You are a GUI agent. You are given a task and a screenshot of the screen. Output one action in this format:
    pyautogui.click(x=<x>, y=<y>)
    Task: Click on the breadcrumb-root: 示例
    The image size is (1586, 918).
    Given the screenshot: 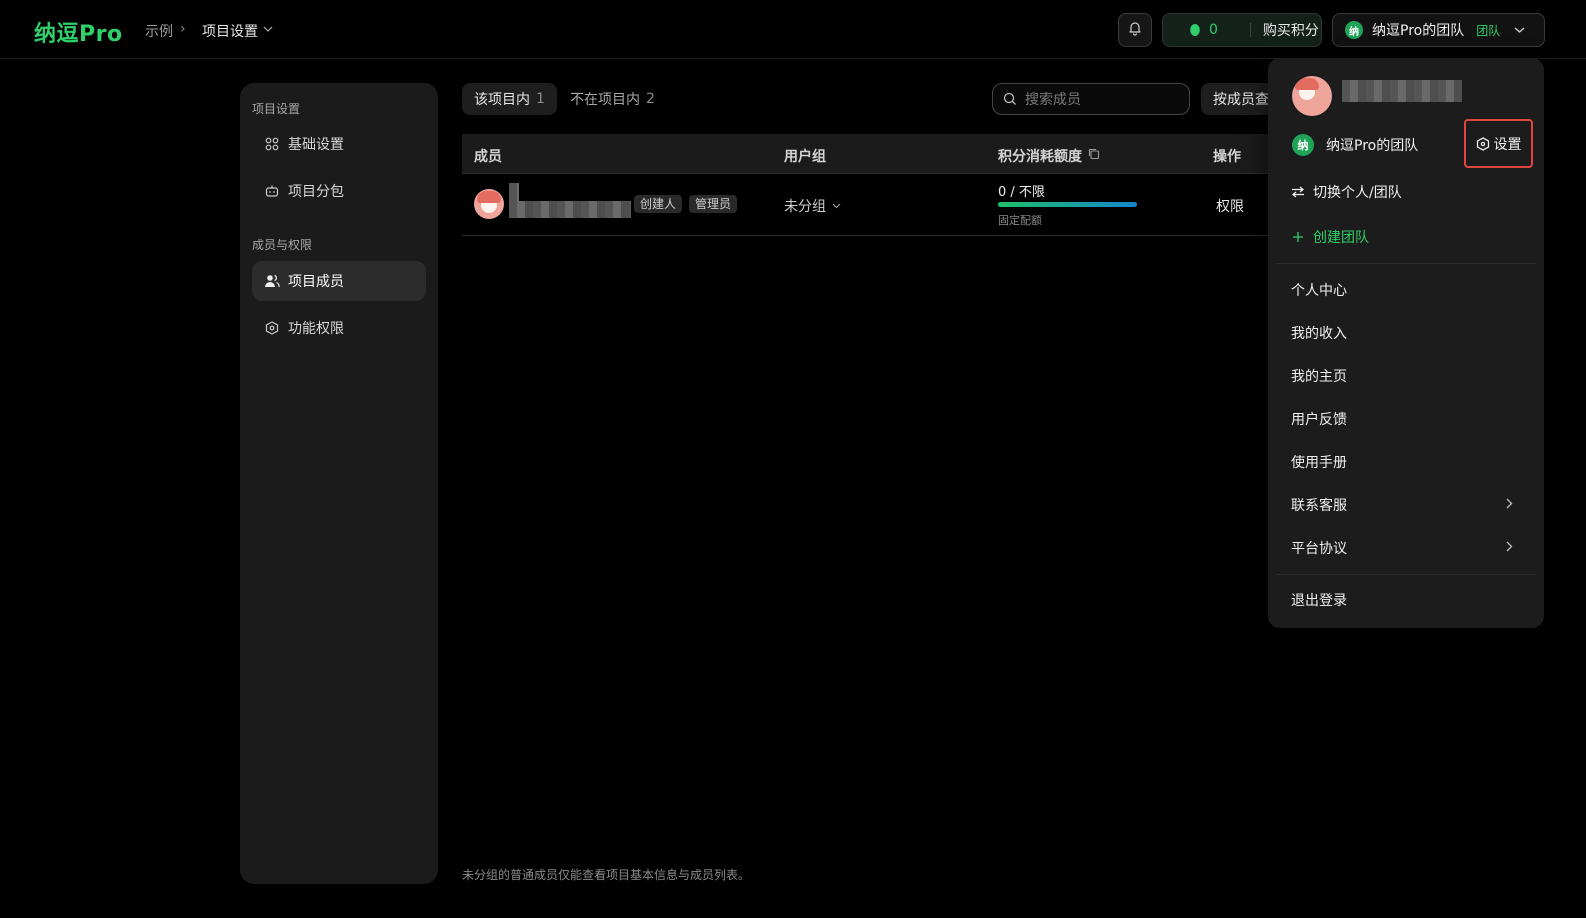 What is the action you would take?
    pyautogui.click(x=159, y=31)
    